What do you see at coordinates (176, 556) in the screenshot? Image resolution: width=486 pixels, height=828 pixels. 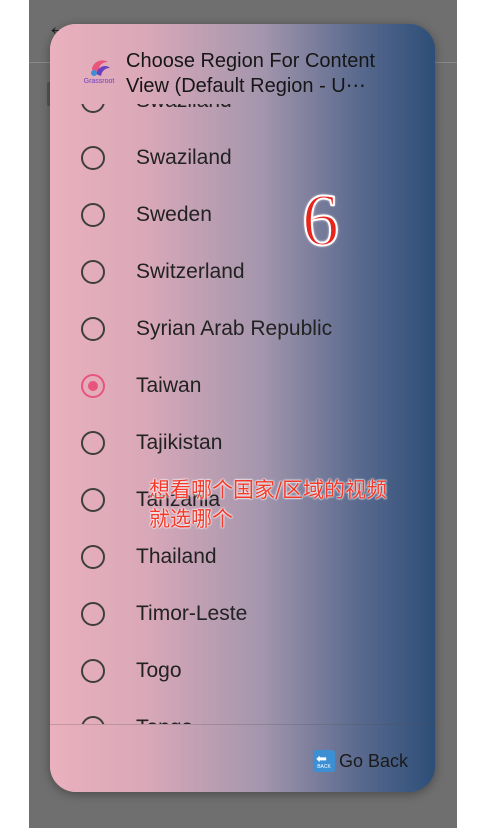 I see `region-label: Thailand` at bounding box center [176, 556].